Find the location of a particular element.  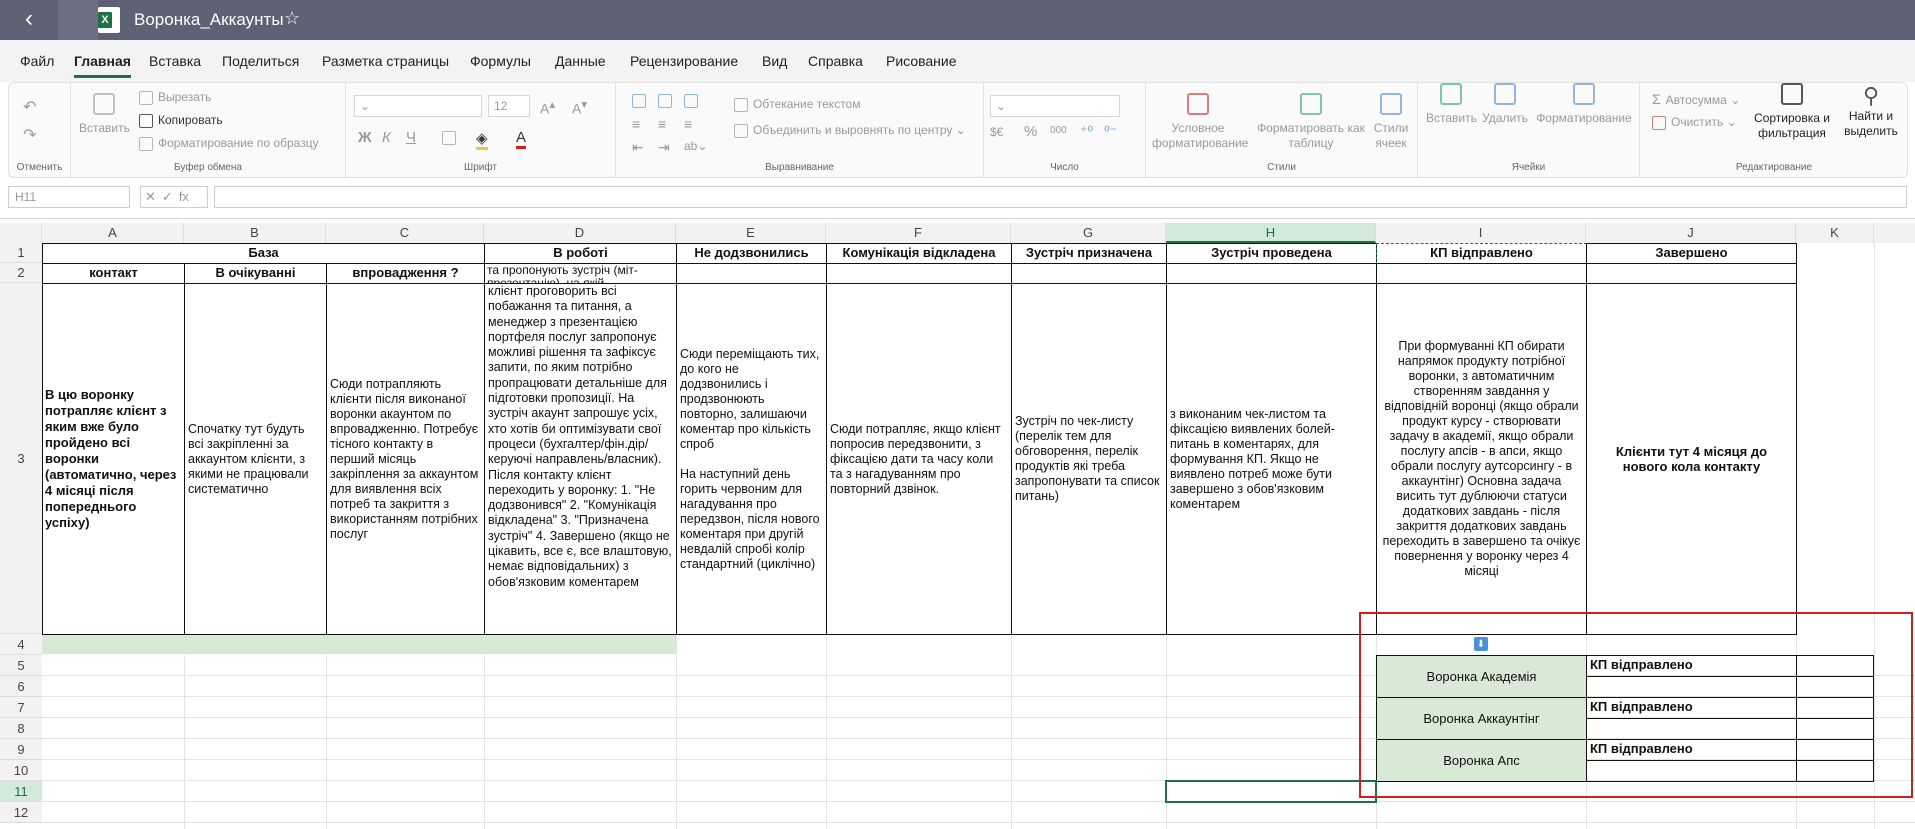

row-header-6: 6 is located at coordinates (21, 686).